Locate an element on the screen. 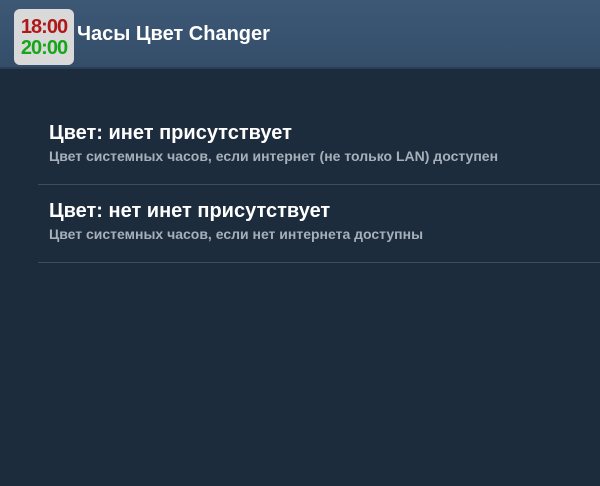 This screenshot has width=600, height=486. clock-app-icon: 18:00 20:00 is located at coordinates (44, 37).